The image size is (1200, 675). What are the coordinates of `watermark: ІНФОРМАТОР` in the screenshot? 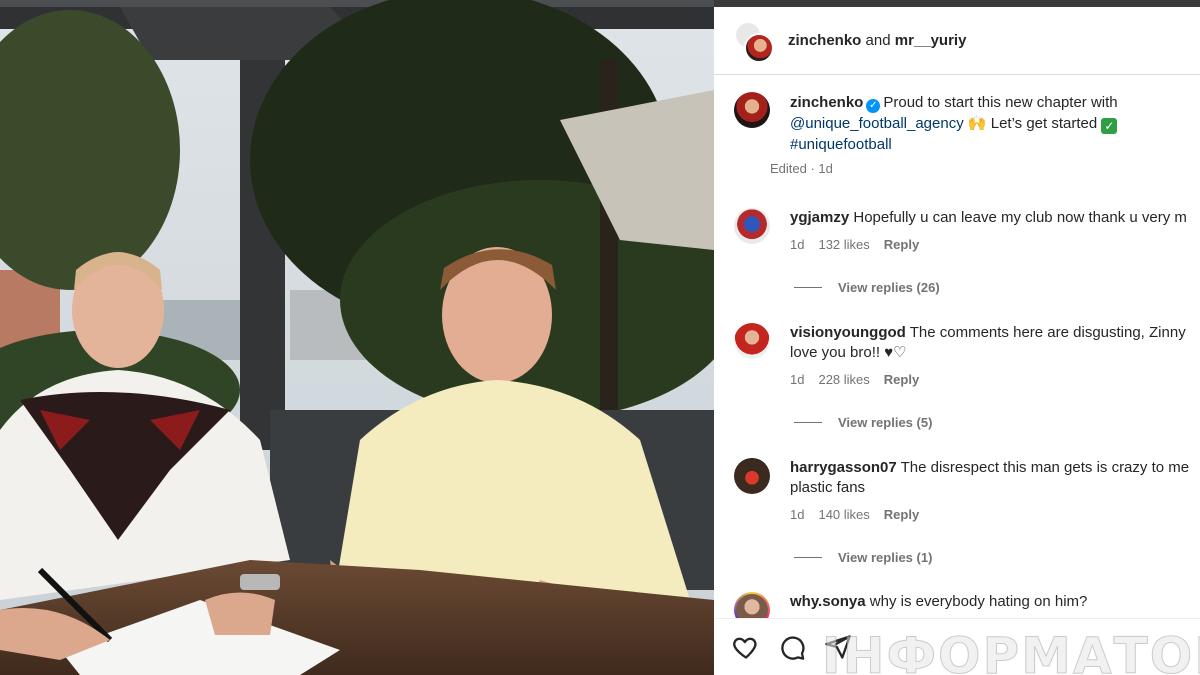 It's located at (1011, 651).